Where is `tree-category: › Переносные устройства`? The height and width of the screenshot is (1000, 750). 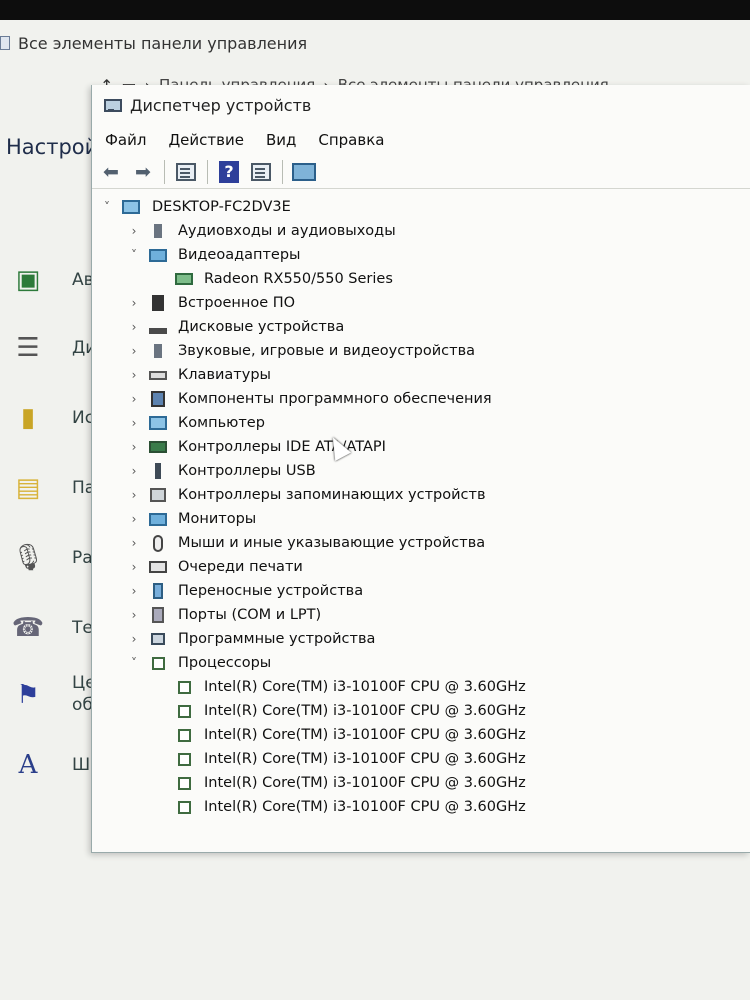 tree-category: › Переносные устройства is located at coordinates (421, 591).